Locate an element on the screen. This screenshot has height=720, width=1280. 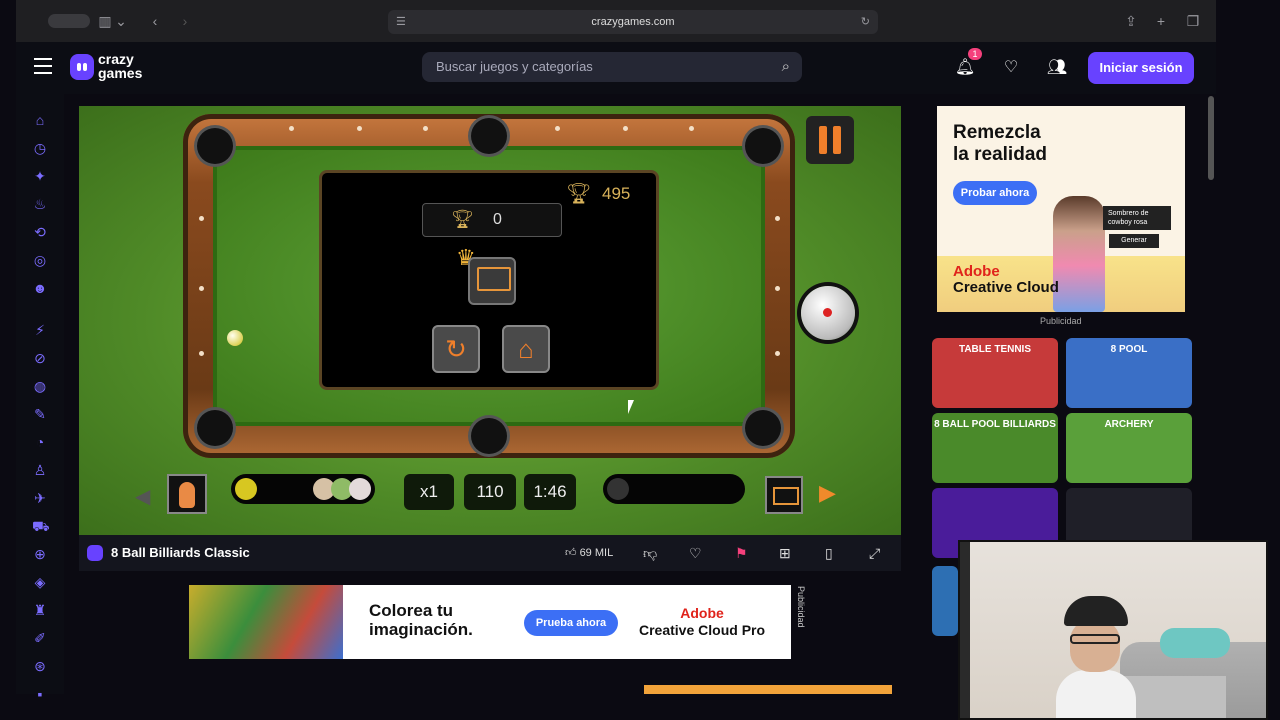
search-input: Buscar juegos y categorías ⌕ is located at coordinates (612, 67).